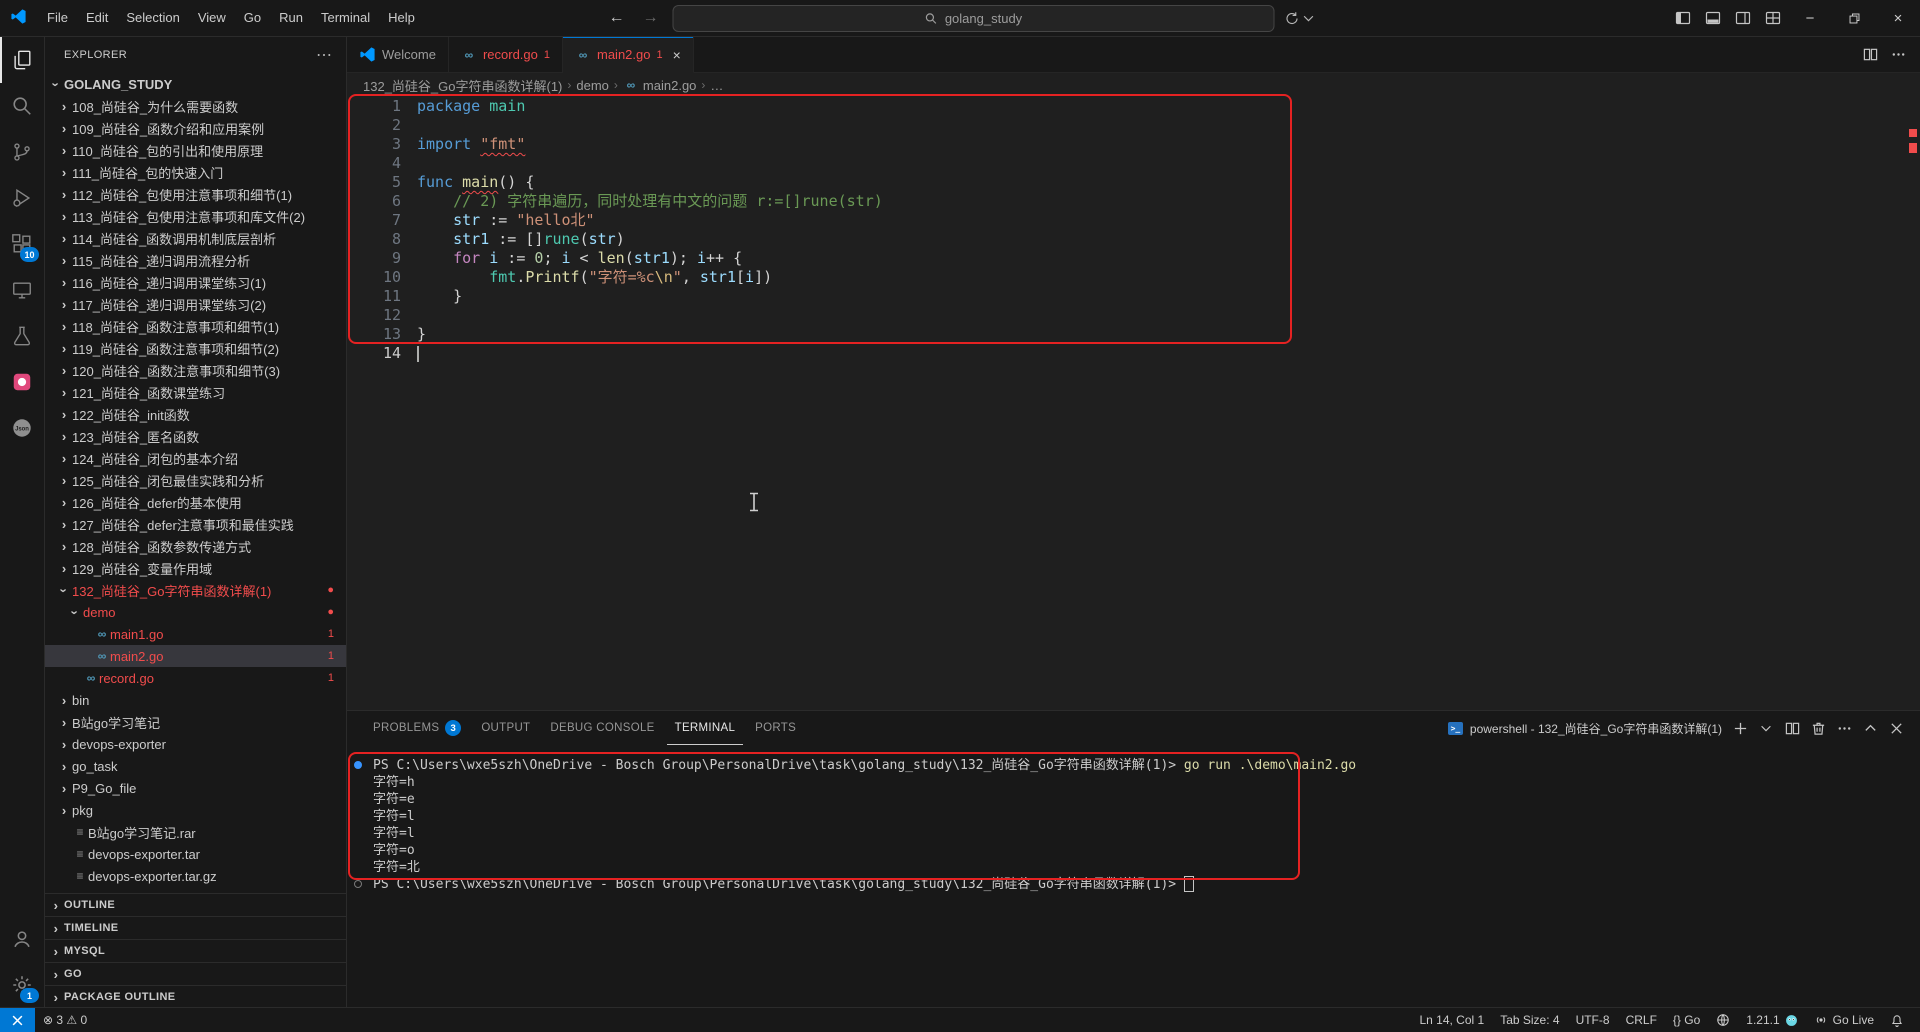 The image size is (1920, 1032). Describe the element at coordinates (195, 480) in the screenshot. I see `tree-item: › 125_尚硅谷_闭包最佳实践和分析` at that location.